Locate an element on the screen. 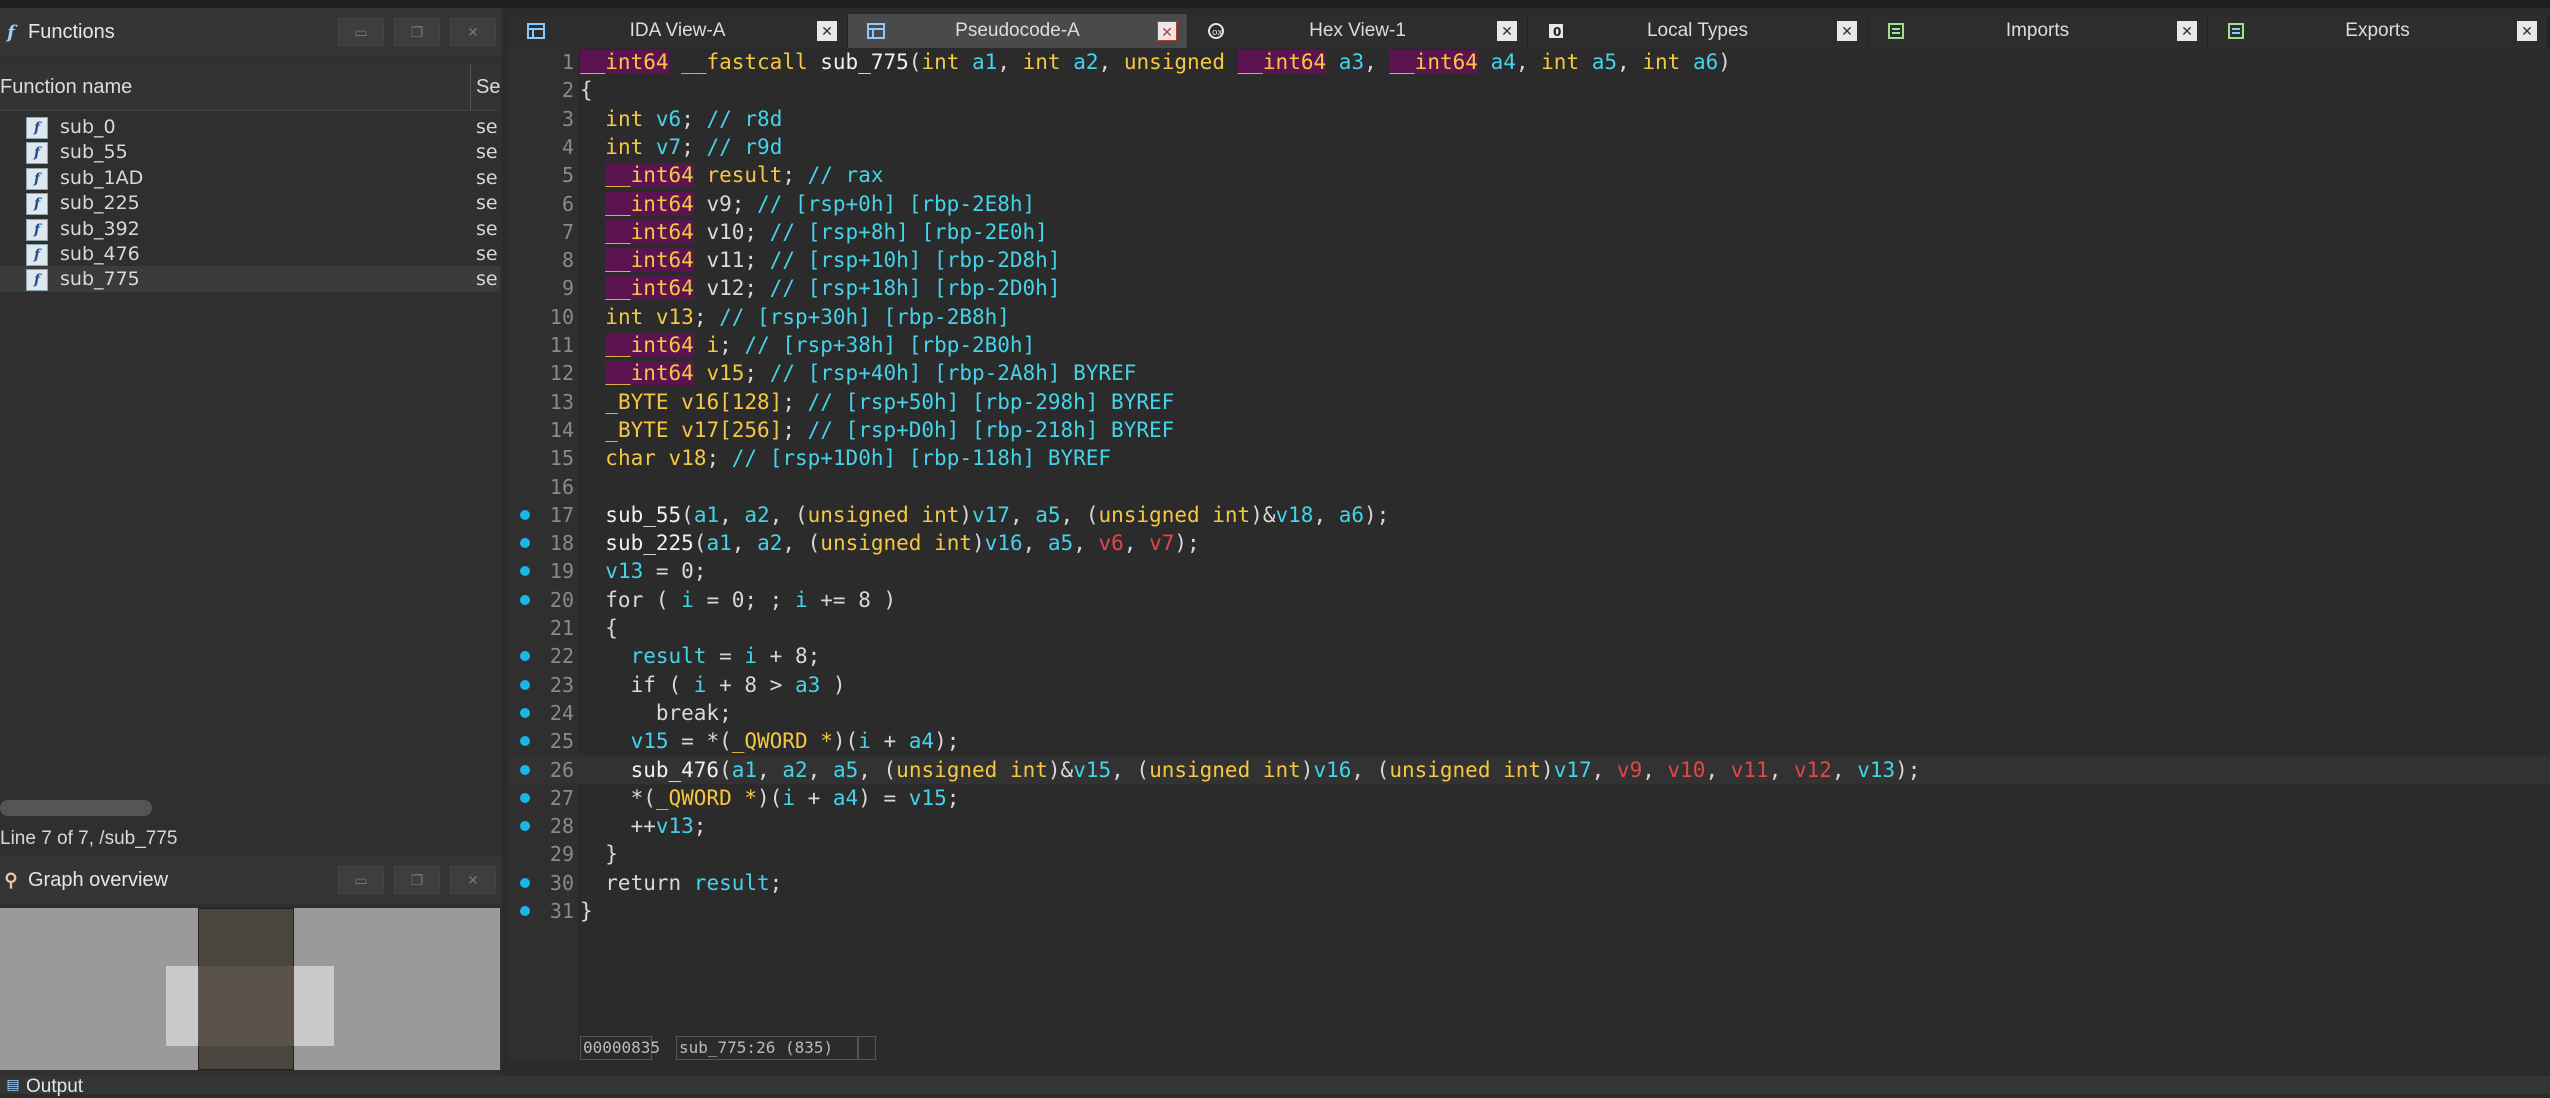 This screenshot has width=2550, height=1098. local-types-icon: 0 is located at coordinates (1556, 31).